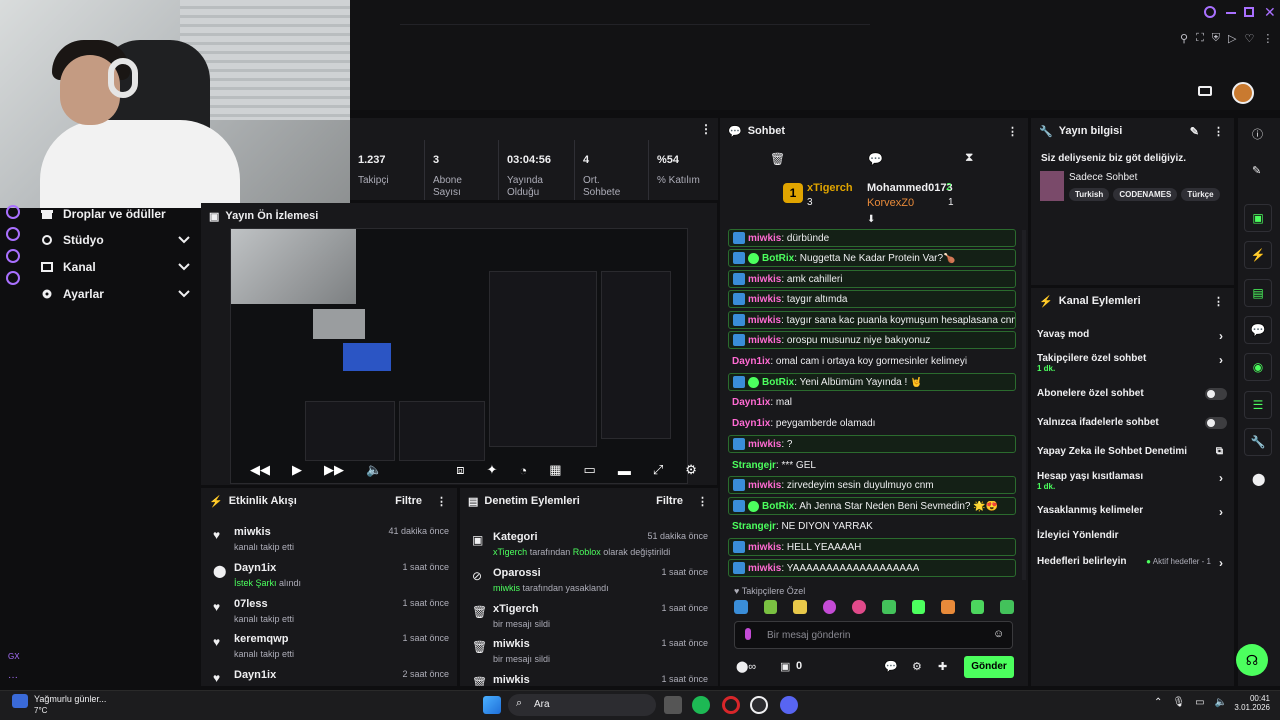  Describe the element at coordinates (374, 470) in the screenshot. I see `volume-icon: 🔈` at that location.